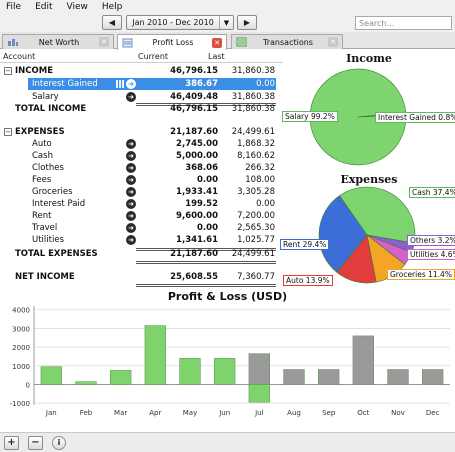 The height and width of the screenshot is (452, 455). Describe the element at coordinates (226, 22) in the screenshot. I see `chevron-down-icon: ▼` at that location.